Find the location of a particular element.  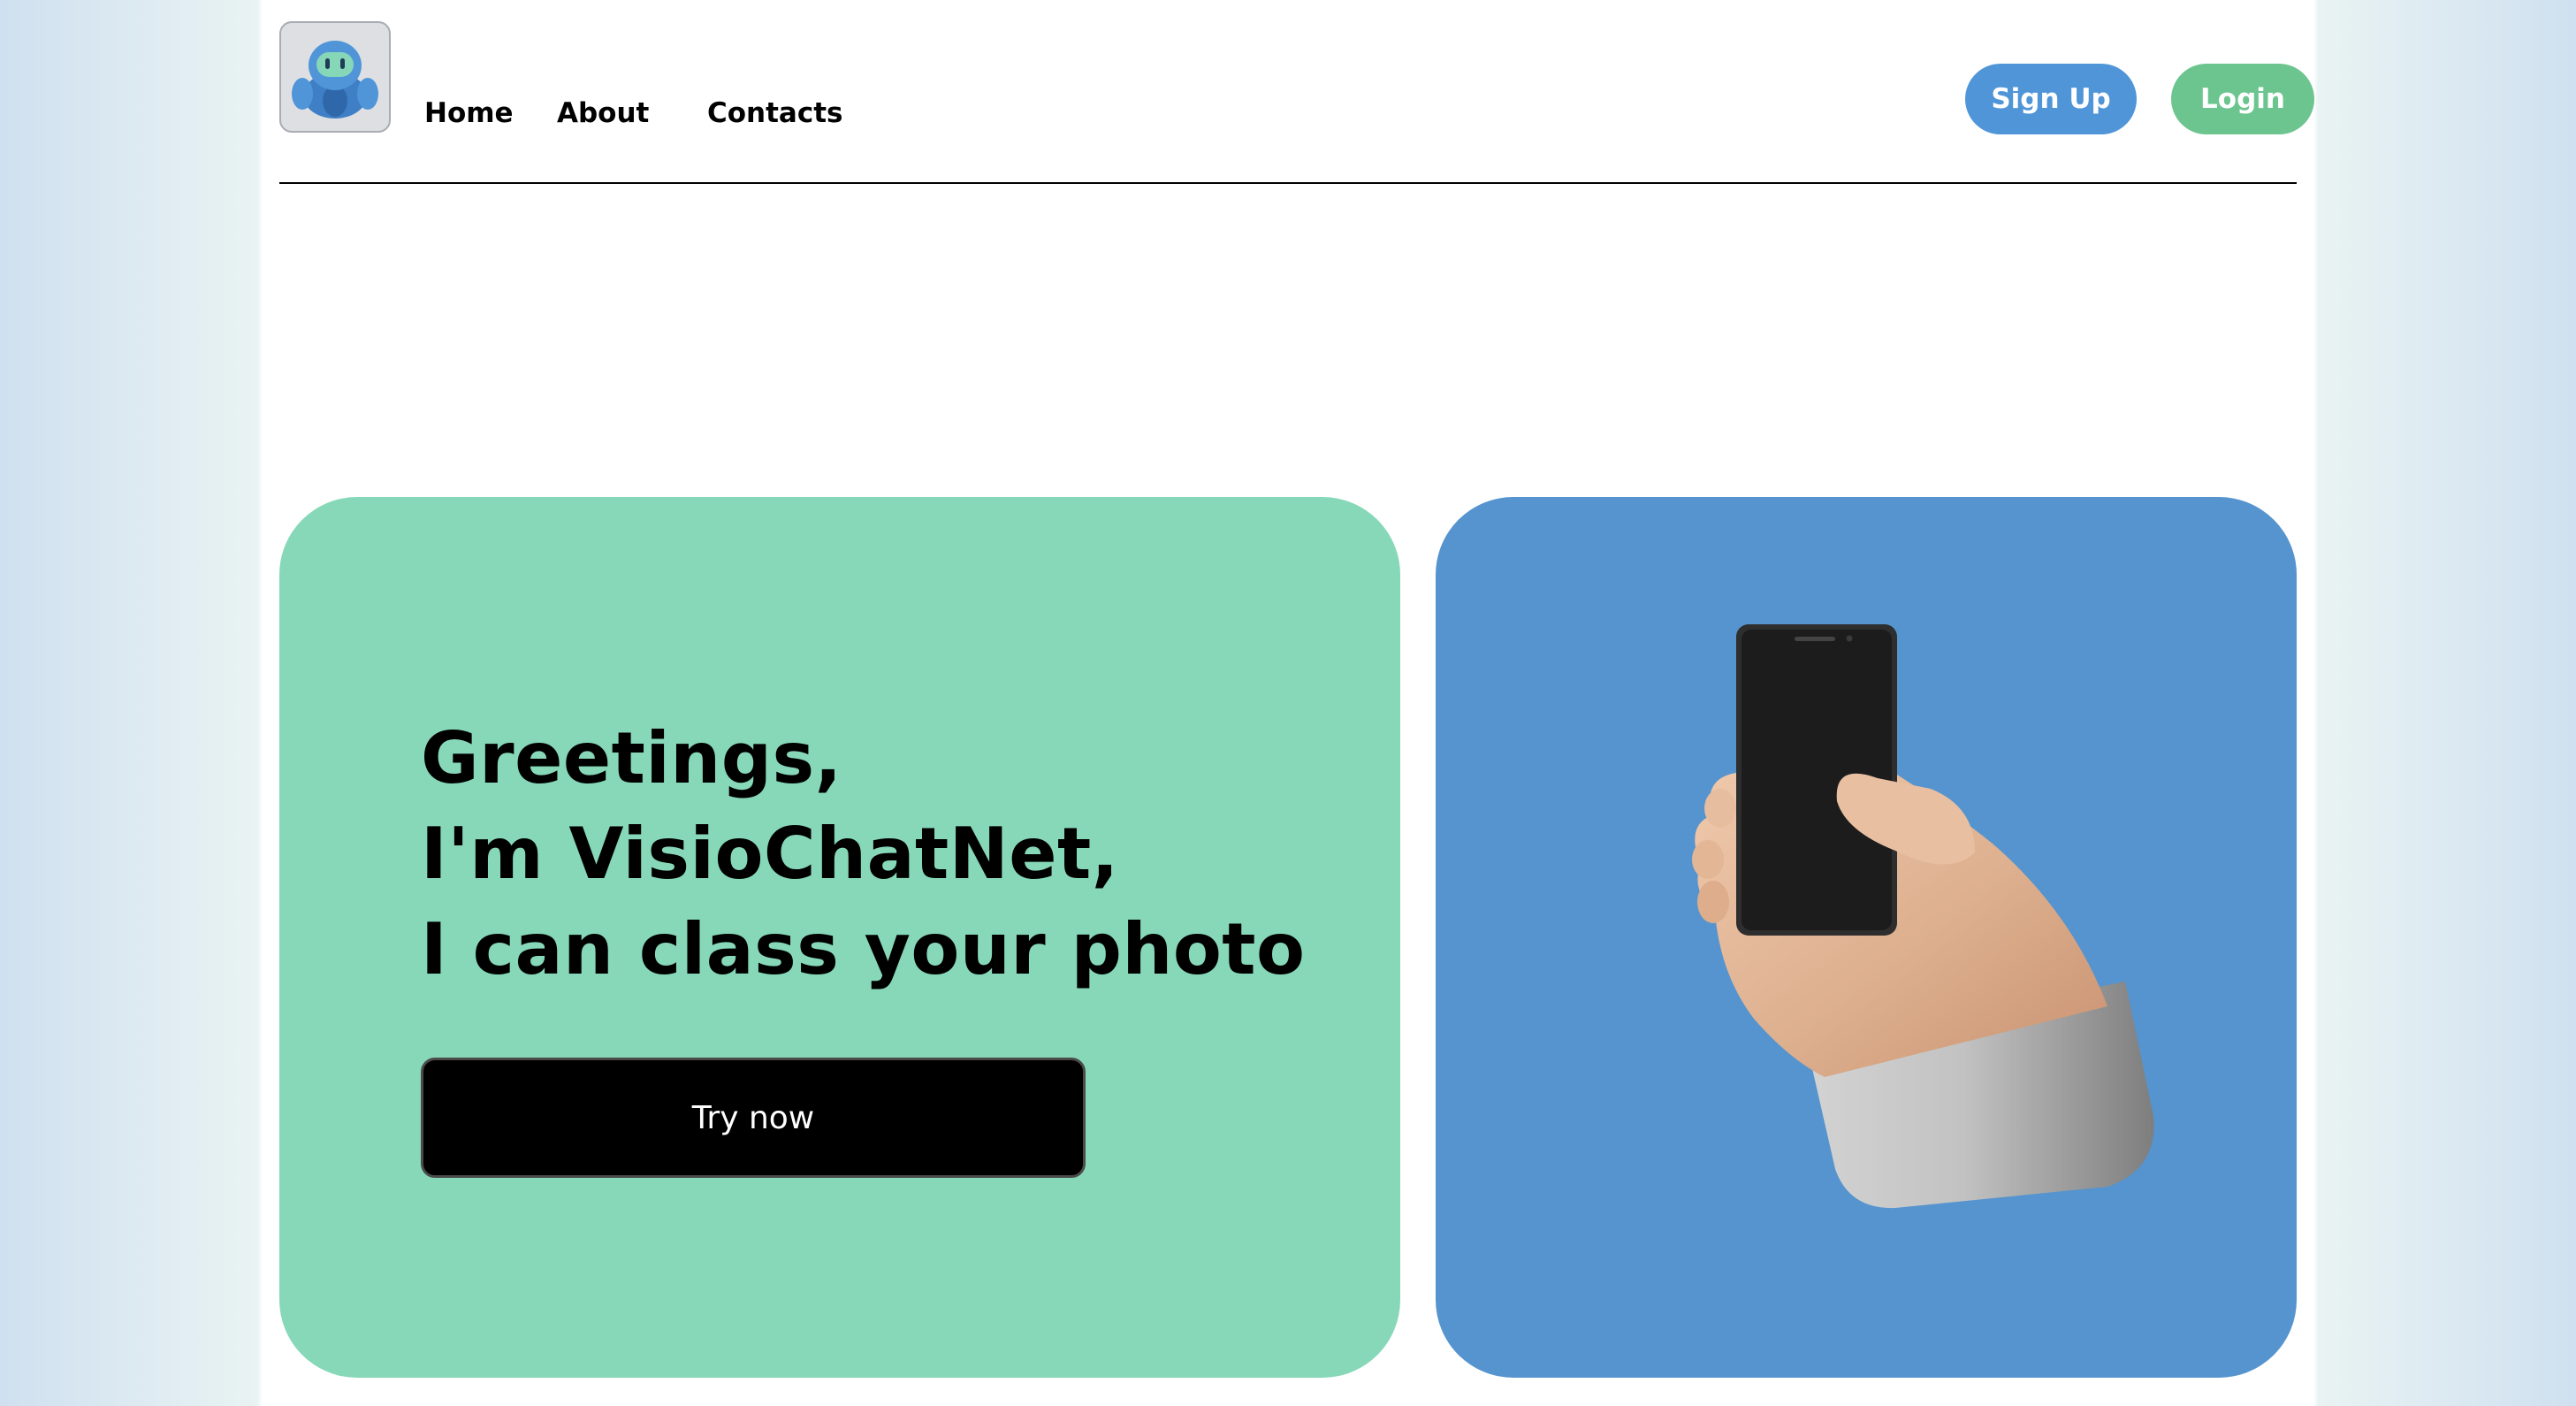

hero-line-3: I can class your photo is located at coordinates (863, 949).